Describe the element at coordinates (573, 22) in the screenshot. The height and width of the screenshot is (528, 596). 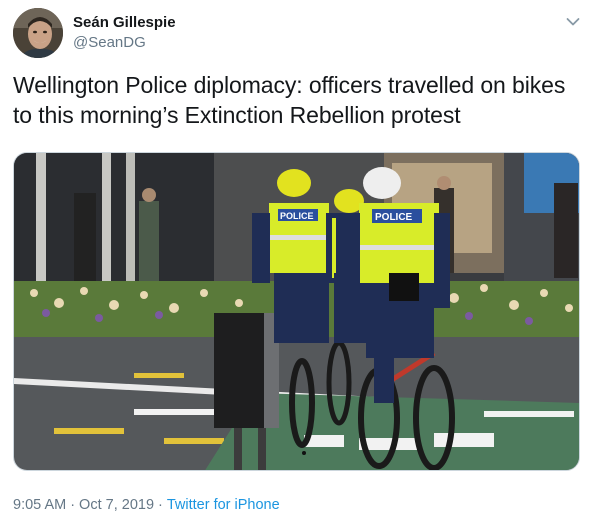
I see `chevron-down-icon` at that location.